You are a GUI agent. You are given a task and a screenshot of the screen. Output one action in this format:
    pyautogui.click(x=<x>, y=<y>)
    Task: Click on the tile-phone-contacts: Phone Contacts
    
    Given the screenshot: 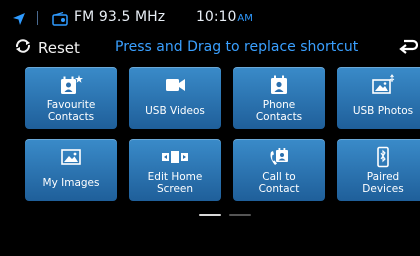 What is the action you would take?
    pyautogui.click(x=279, y=98)
    